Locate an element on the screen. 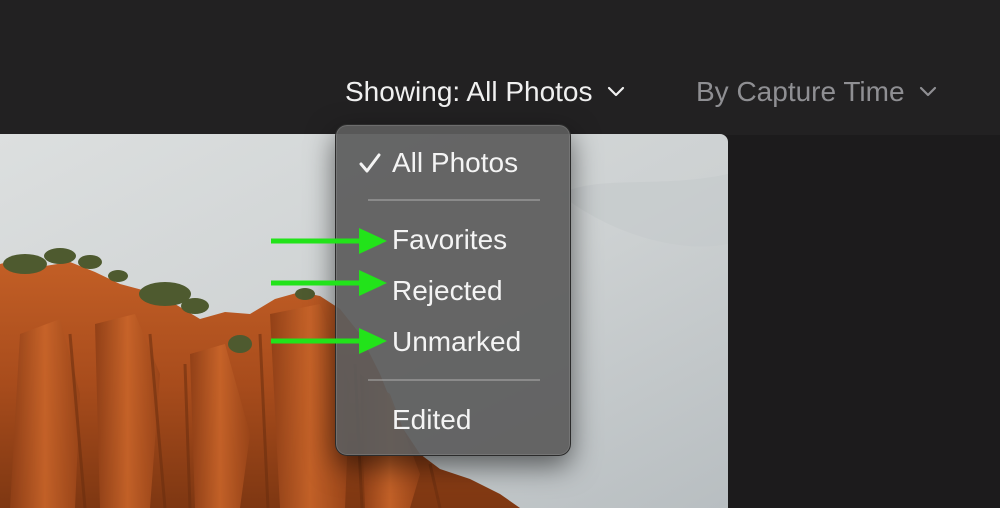  menu-item-all-photos: All Photos is located at coordinates (439, 163).